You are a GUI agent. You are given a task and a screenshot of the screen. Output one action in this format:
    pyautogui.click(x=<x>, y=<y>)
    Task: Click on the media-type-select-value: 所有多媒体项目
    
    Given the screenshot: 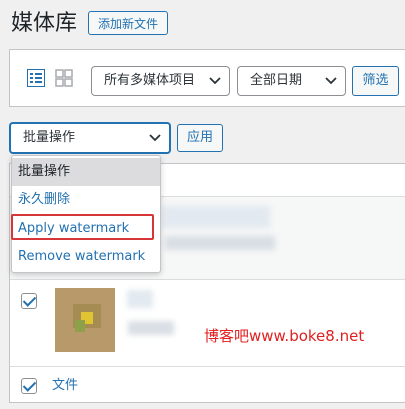 What is the action you would take?
    pyautogui.click(x=150, y=80)
    